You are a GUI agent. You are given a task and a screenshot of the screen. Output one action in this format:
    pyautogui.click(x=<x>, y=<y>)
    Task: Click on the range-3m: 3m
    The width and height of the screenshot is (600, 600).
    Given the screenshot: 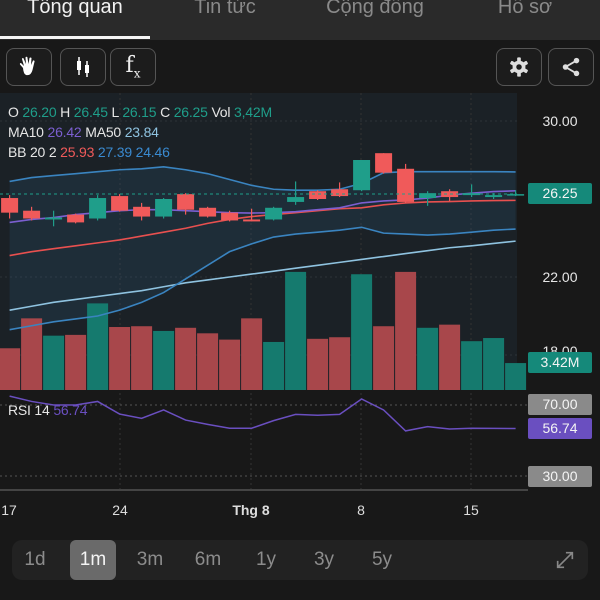 What is the action you would take?
    pyautogui.click(x=150, y=560)
    